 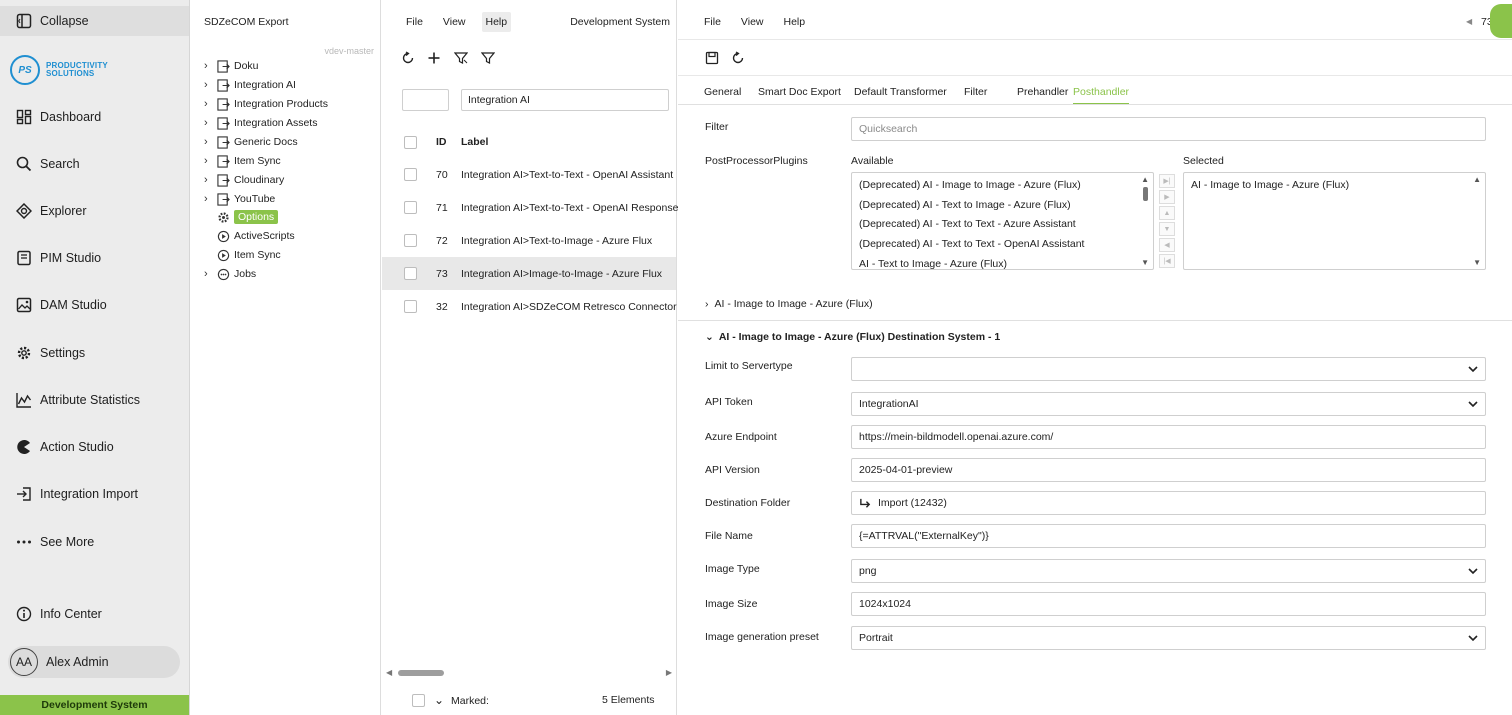 I want to click on api-version-input: 2025-04-01-preview, so click(x=1168, y=470).